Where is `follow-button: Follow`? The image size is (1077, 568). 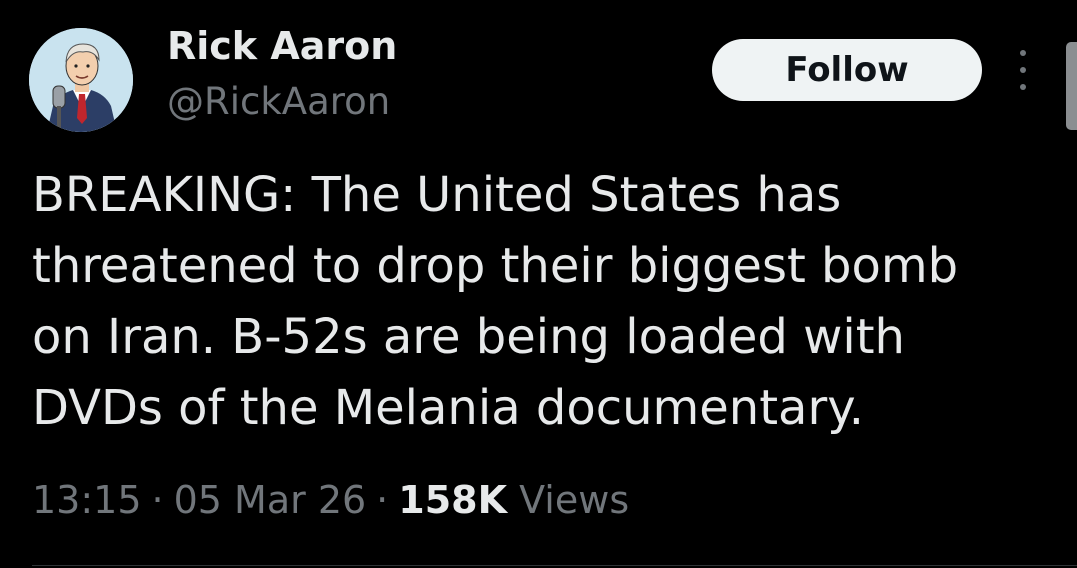
follow-button: Follow is located at coordinates (847, 70).